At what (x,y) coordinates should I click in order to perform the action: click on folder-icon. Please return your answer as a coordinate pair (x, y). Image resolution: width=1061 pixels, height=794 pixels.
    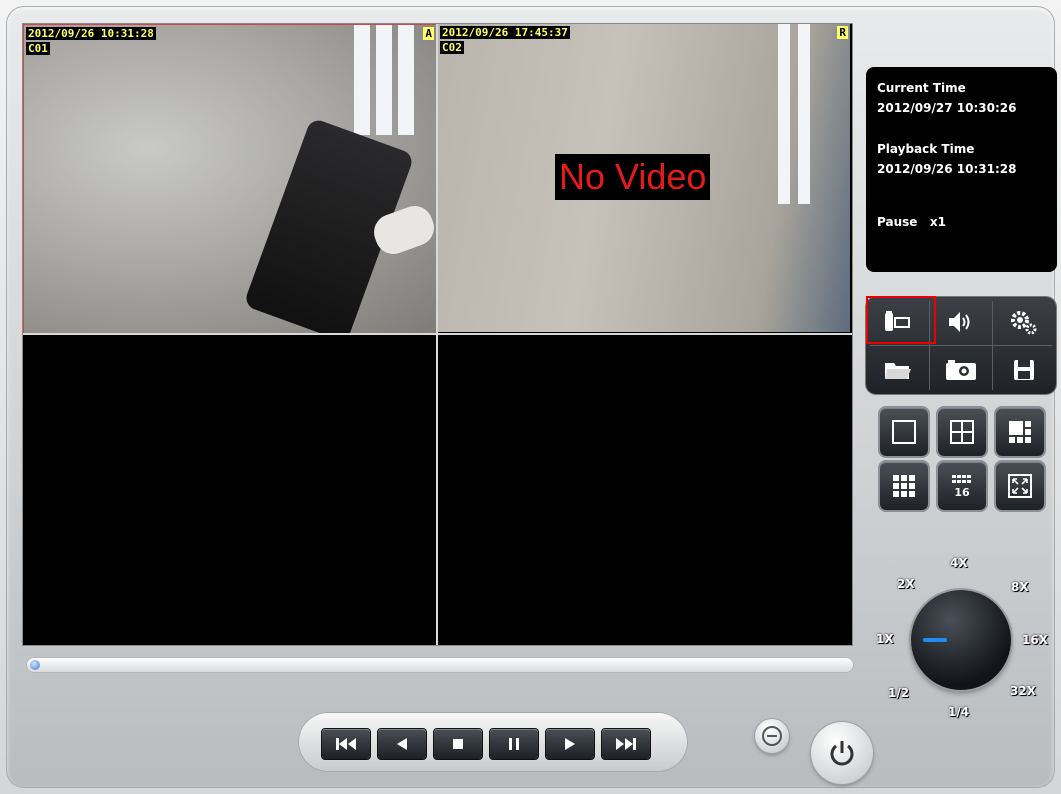
    Looking at the image, I should click on (898, 370).